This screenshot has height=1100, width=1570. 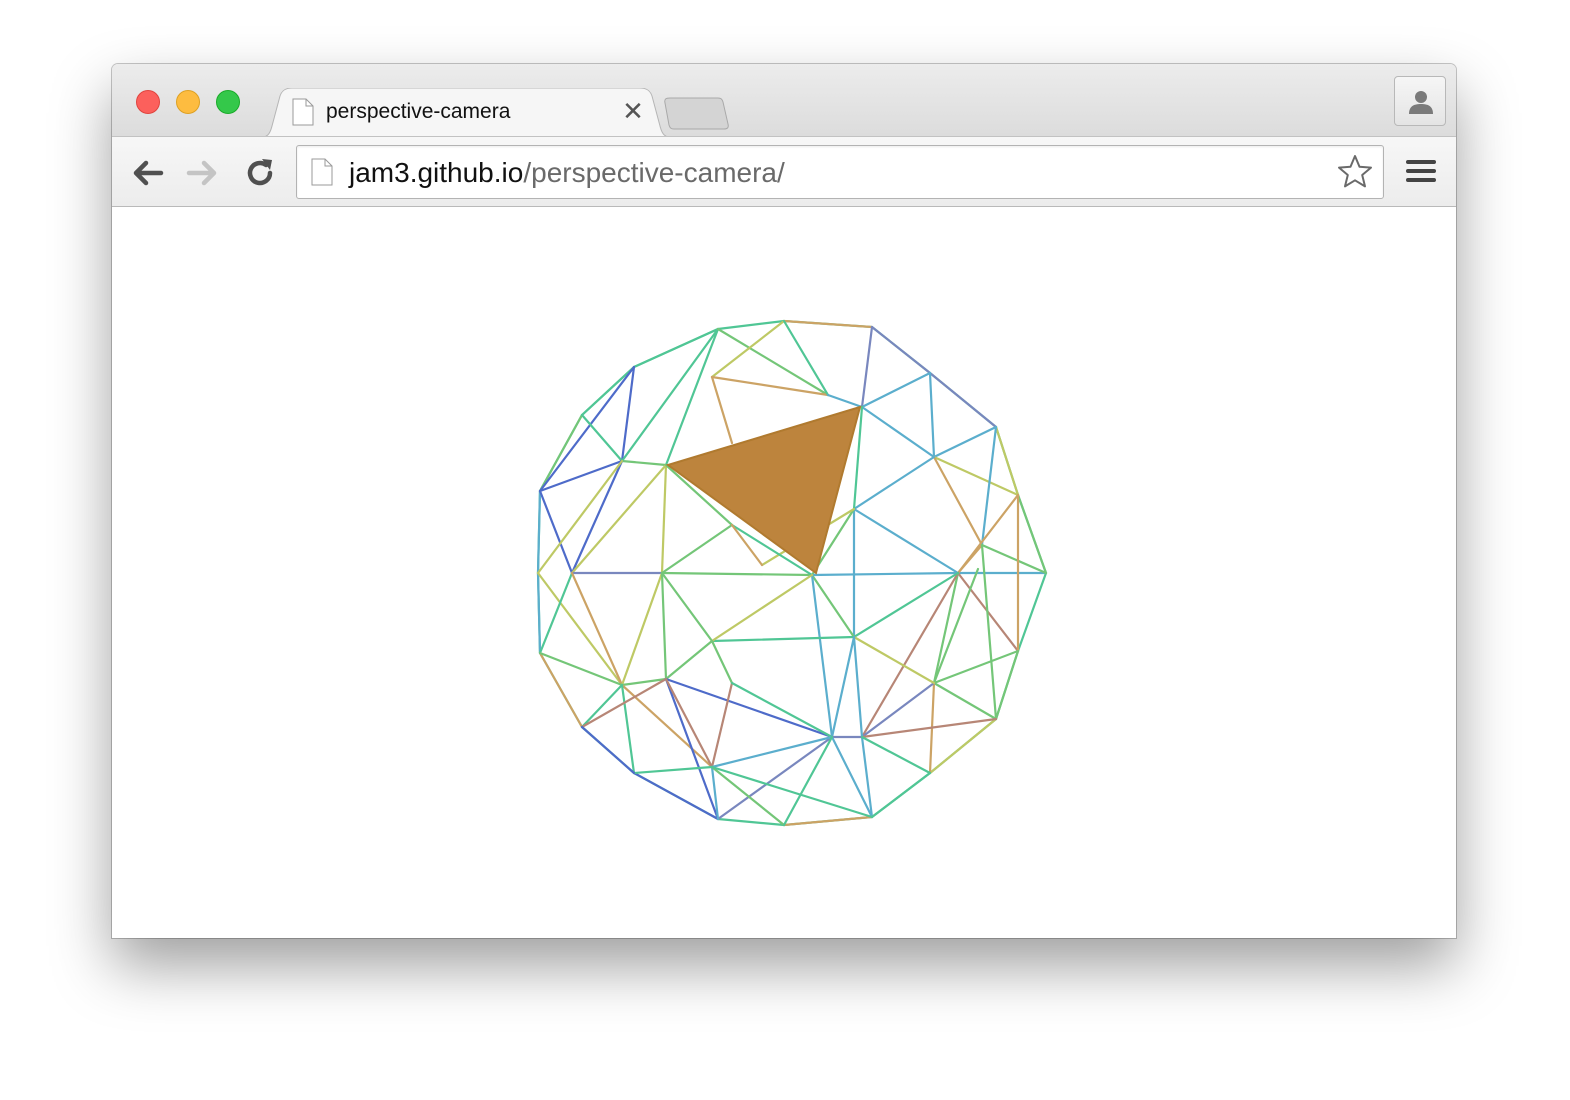 I want to click on arrow-right-icon, so click(x=201, y=173).